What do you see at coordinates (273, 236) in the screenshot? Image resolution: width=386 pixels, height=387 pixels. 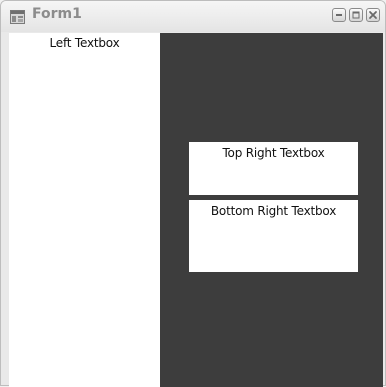 I see `bottom-right-textbox: Bottom Right Textbox` at bounding box center [273, 236].